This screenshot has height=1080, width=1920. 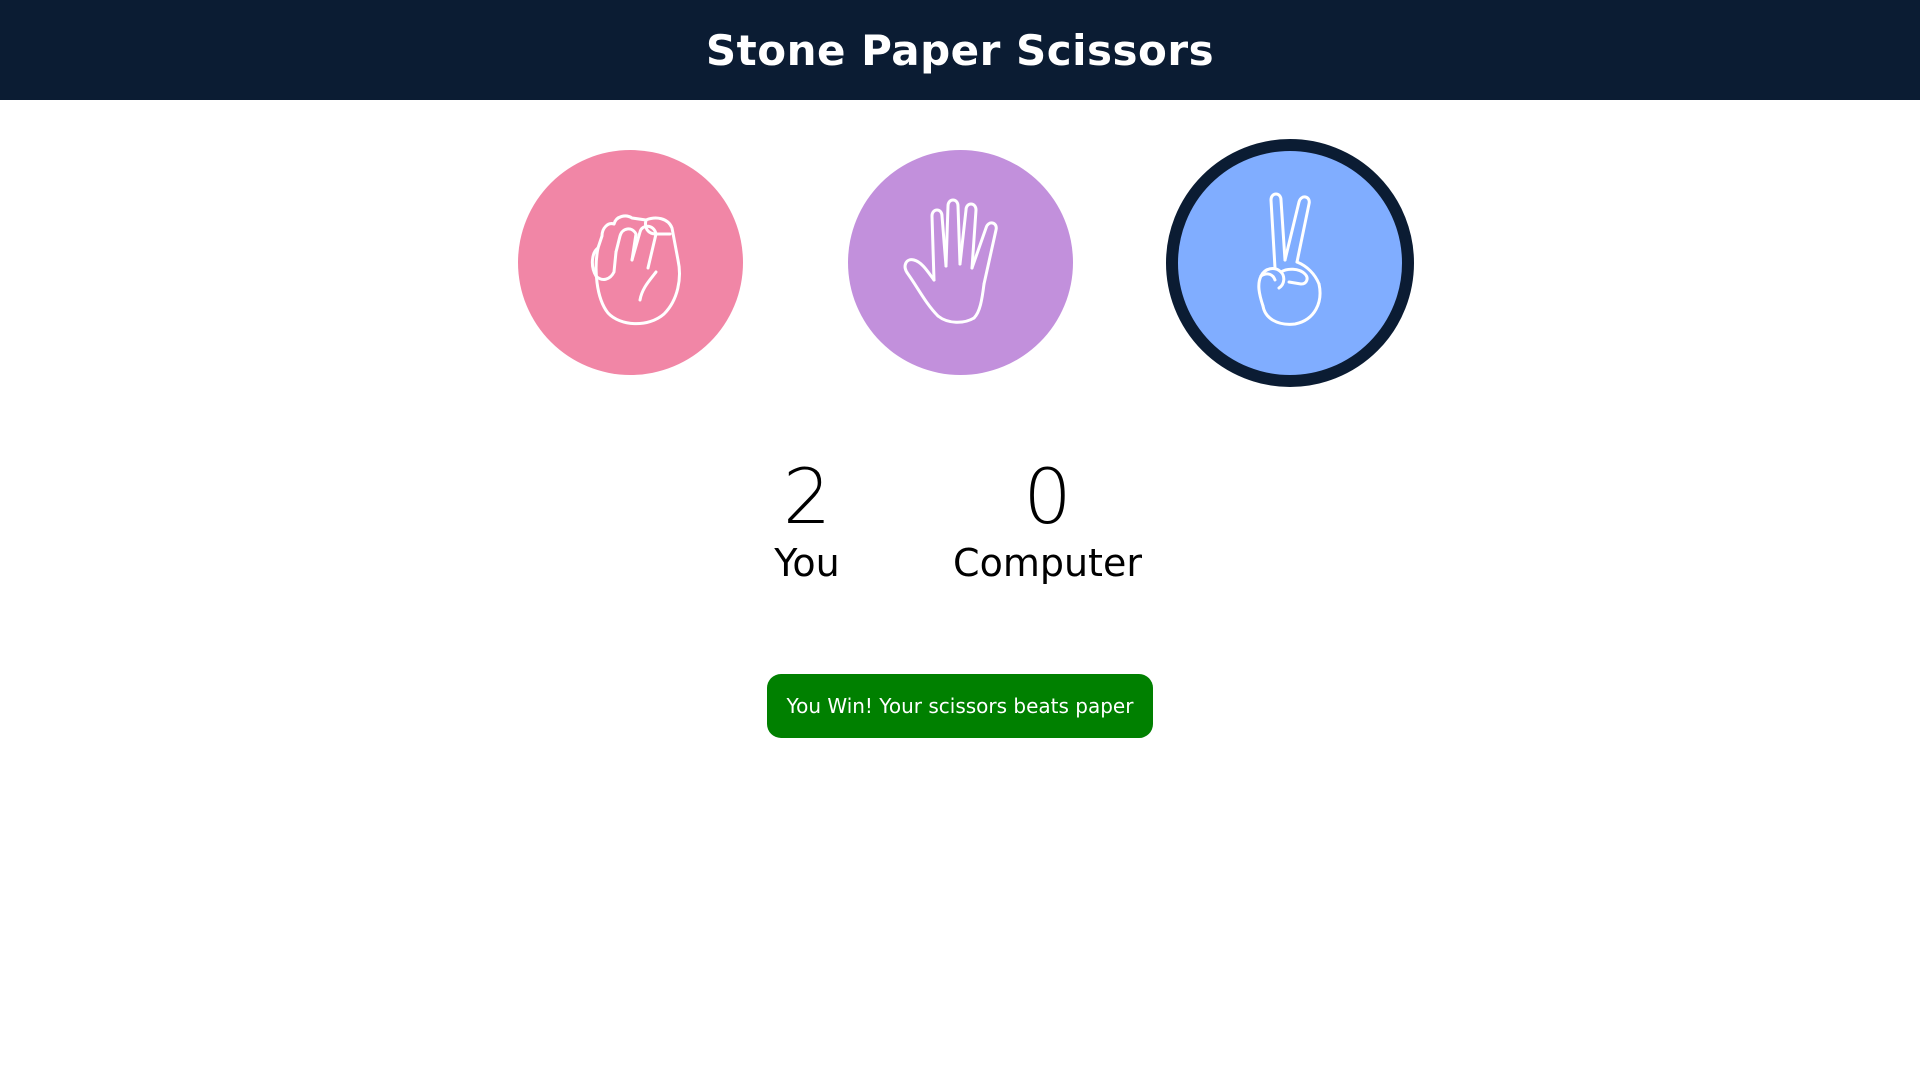 What do you see at coordinates (1289, 259) in the screenshot?
I see `victory-hand-icon` at bounding box center [1289, 259].